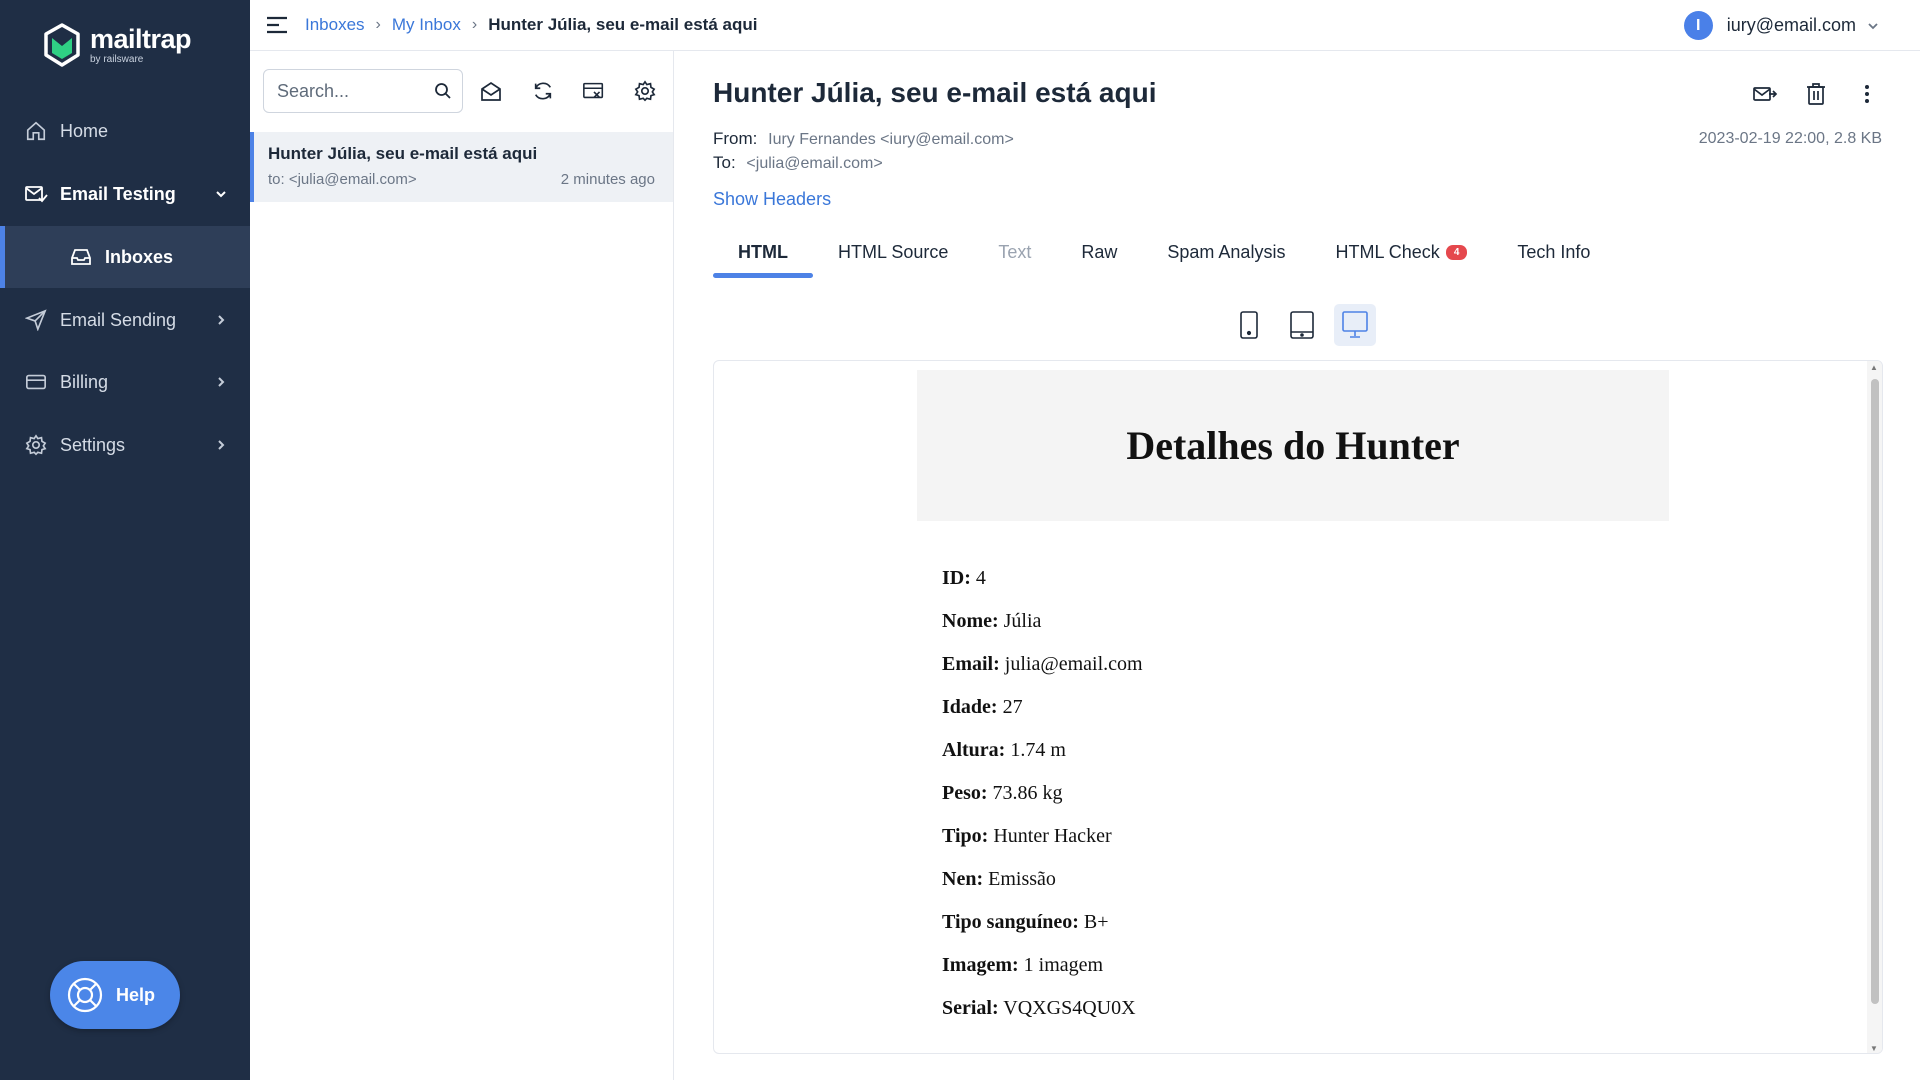  I want to click on to-value: <julia@email.com>, so click(814, 163).